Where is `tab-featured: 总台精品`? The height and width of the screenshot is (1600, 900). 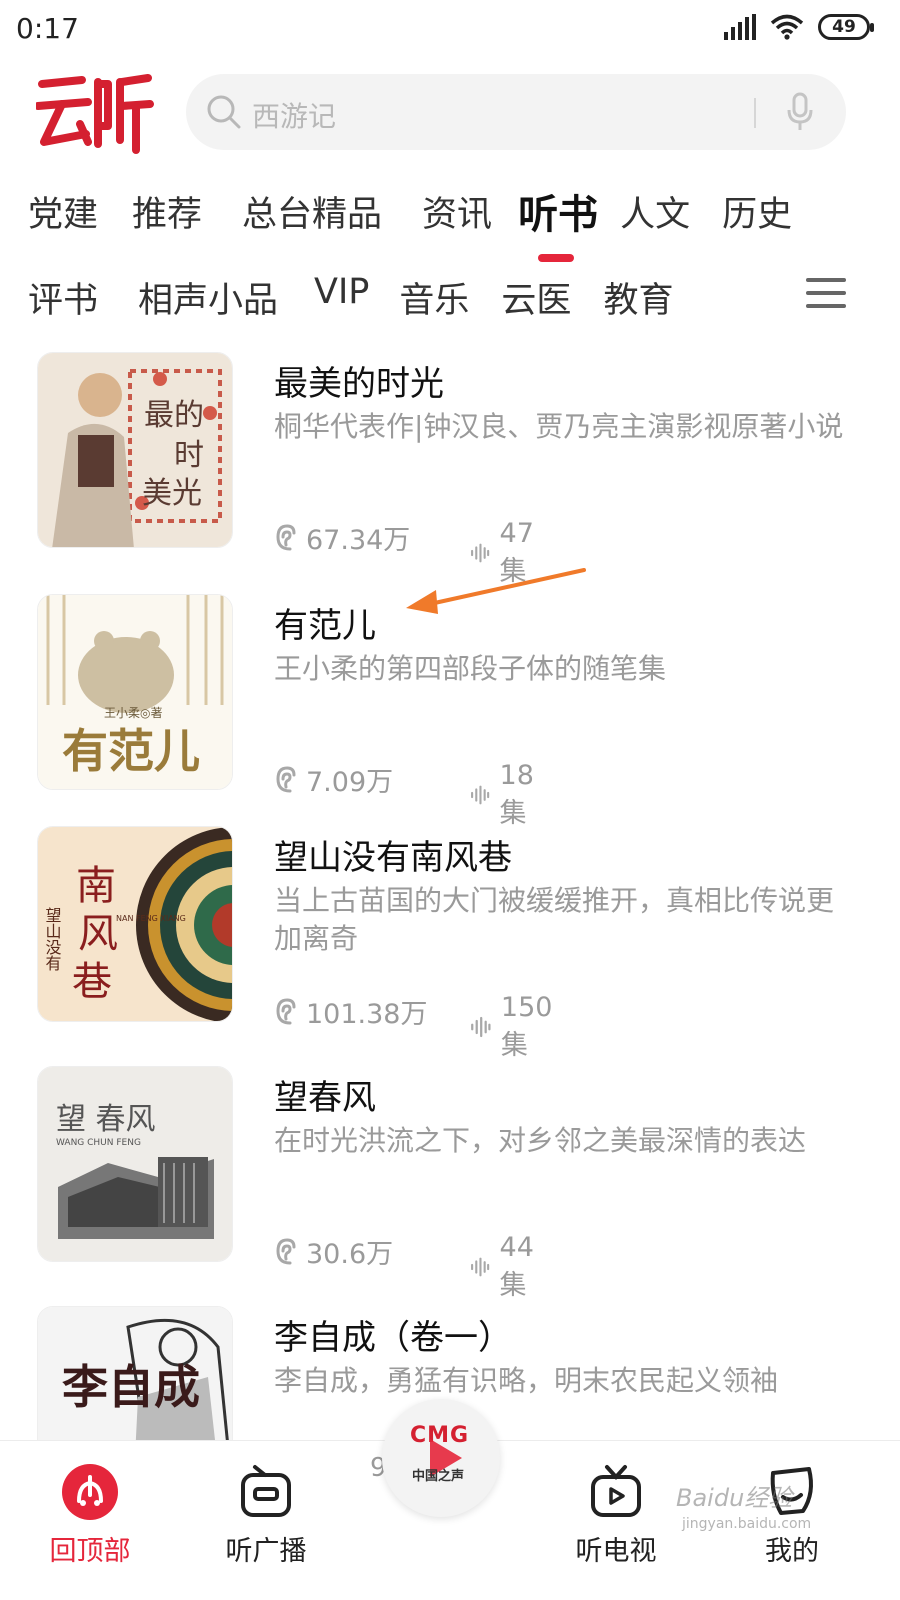
tab-featured: 总台精品 is located at coordinates (312, 215).